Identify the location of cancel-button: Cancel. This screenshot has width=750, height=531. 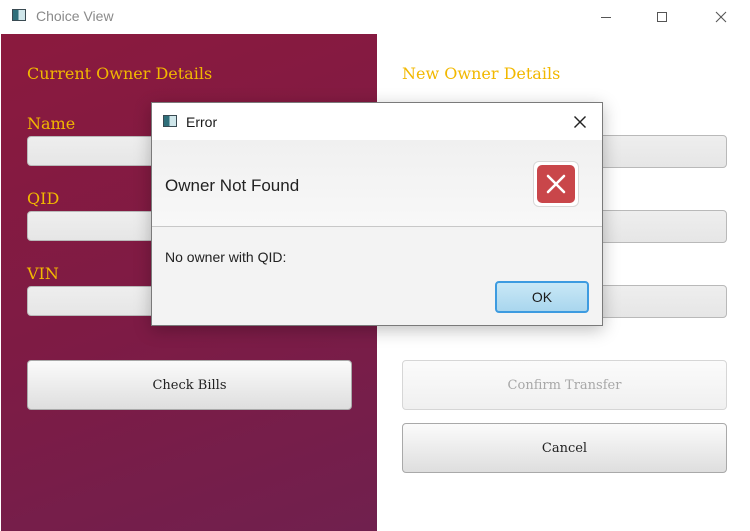
(564, 448).